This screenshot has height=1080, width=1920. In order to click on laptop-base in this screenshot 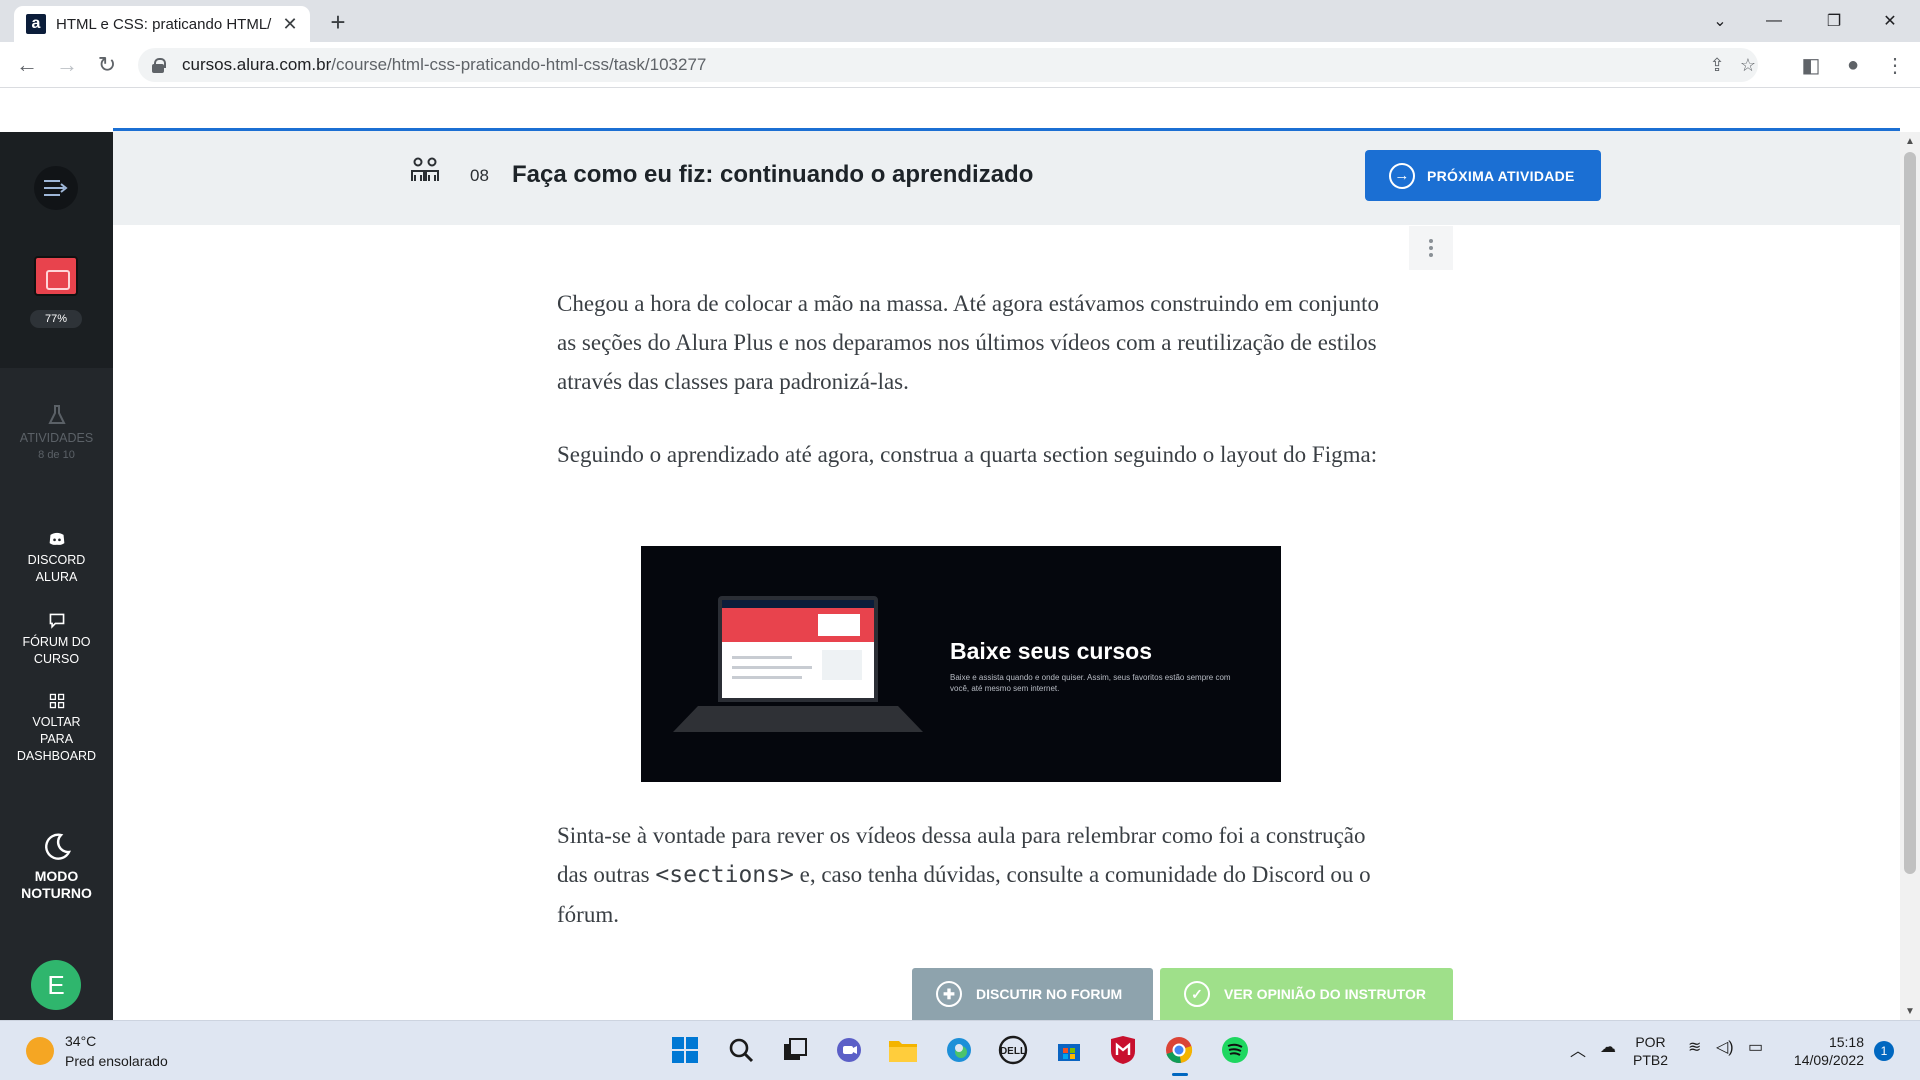, I will do `click(798, 719)`.